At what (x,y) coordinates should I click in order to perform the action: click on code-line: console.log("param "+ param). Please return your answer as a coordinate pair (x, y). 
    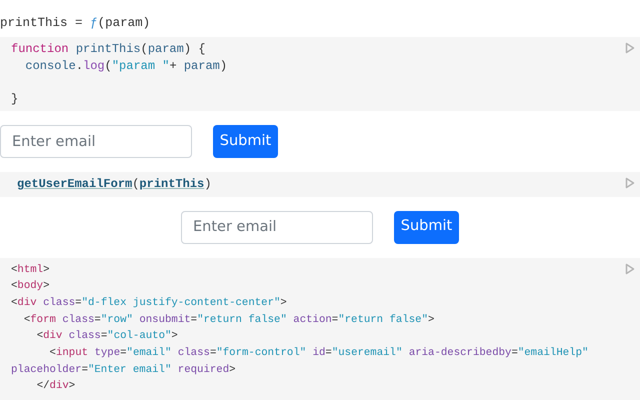
    Looking at the image, I should click on (126, 66).